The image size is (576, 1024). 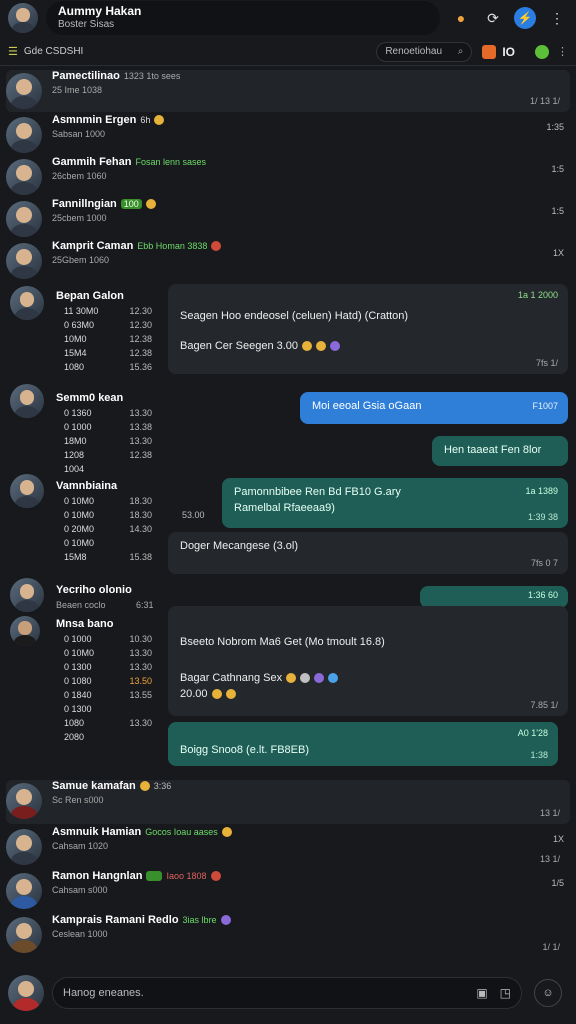 What do you see at coordinates (284, 508) in the screenshot?
I see `message-text: Ramelbal Rfaeeaa9)` at bounding box center [284, 508].